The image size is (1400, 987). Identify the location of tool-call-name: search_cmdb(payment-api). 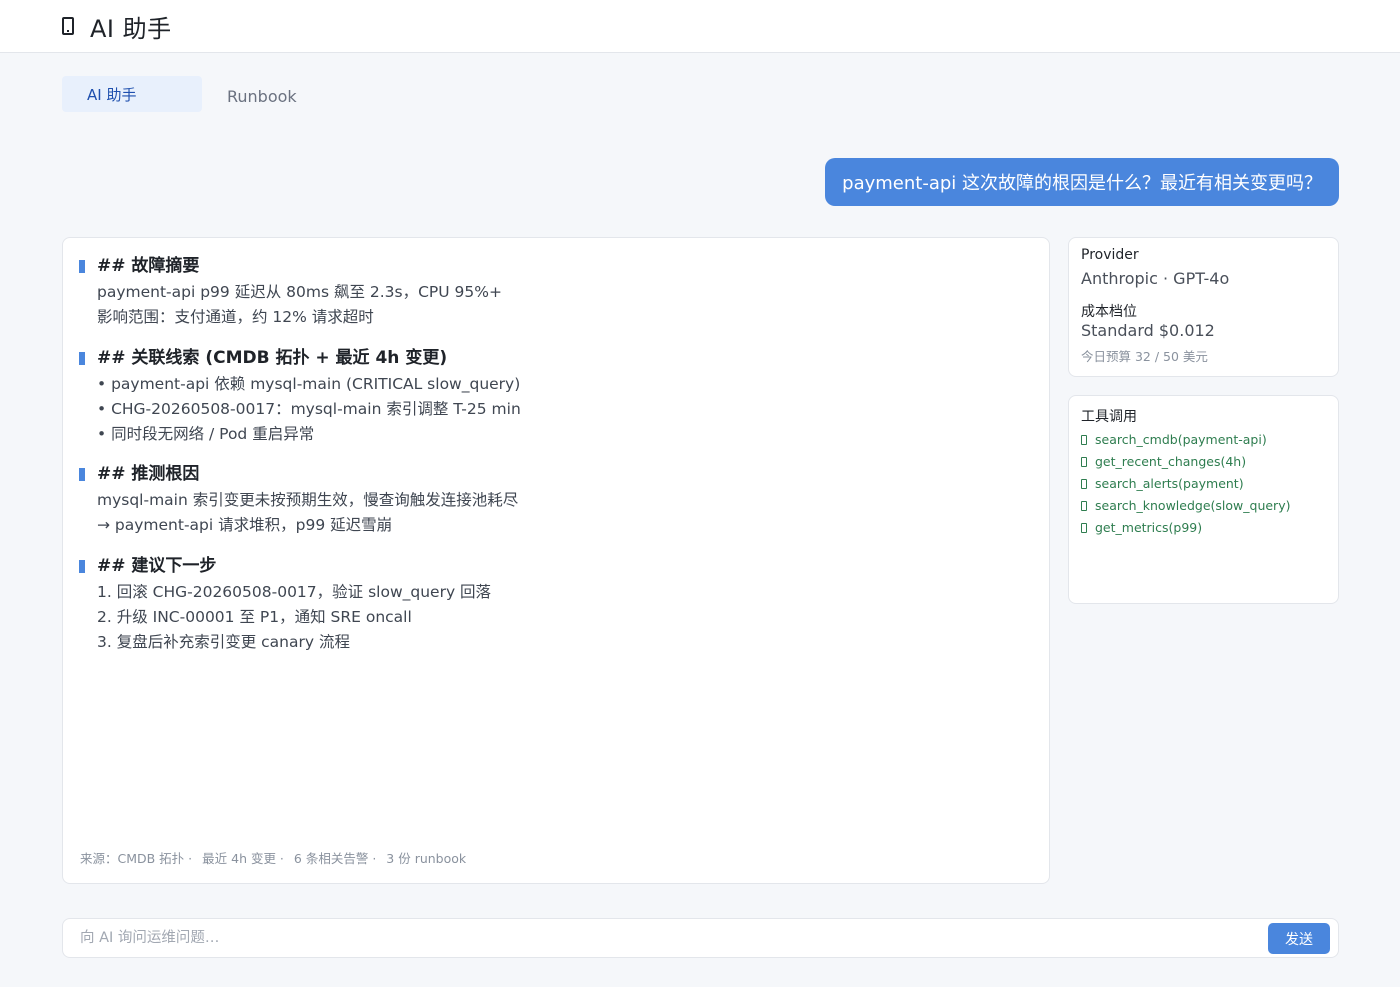
(1181, 439).